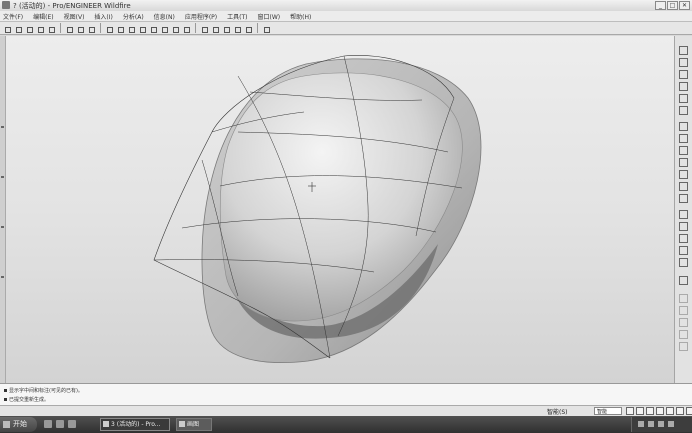 This screenshot has width=692, height=433. Describe the element at coordinates (119, 28) in the screenshot. I see `repaint-icon` at that location.